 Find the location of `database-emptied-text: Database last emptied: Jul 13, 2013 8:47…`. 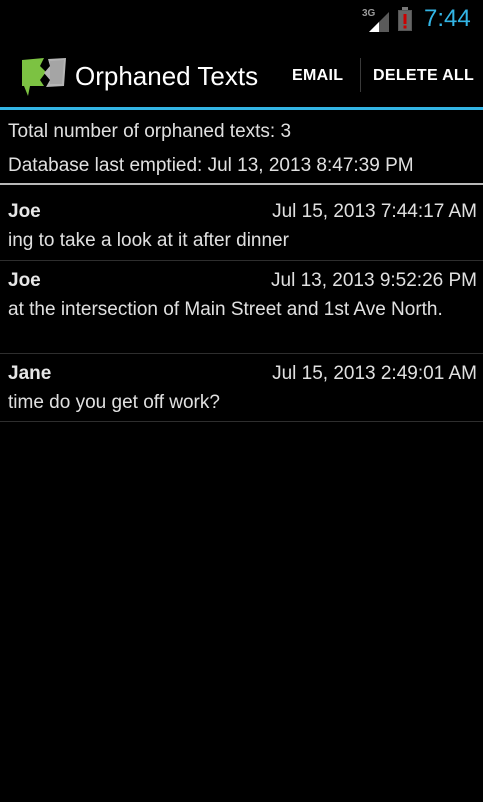

database-emptied-text: Database last emptied: Jul 13, 2013 8:47… is located at coordinates (211, 165).